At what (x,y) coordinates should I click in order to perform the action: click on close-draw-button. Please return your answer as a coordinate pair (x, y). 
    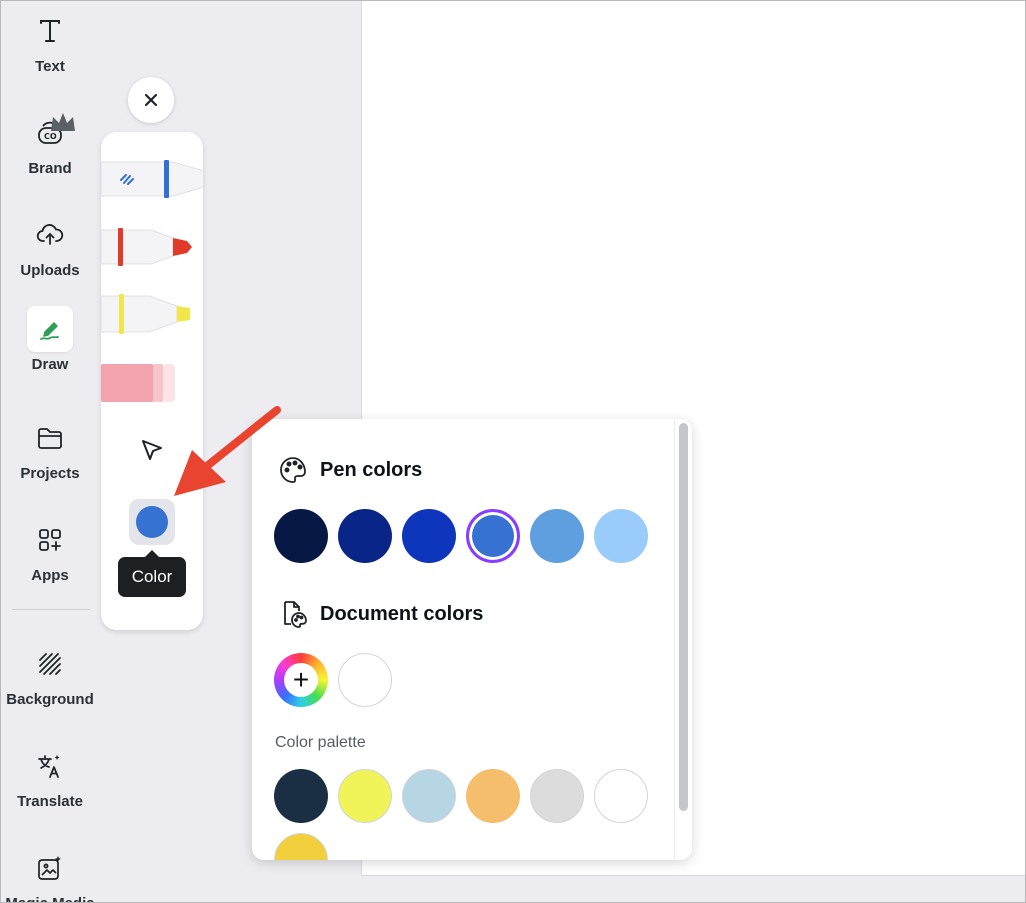
    Looking at the image, I should click on (151, 100).